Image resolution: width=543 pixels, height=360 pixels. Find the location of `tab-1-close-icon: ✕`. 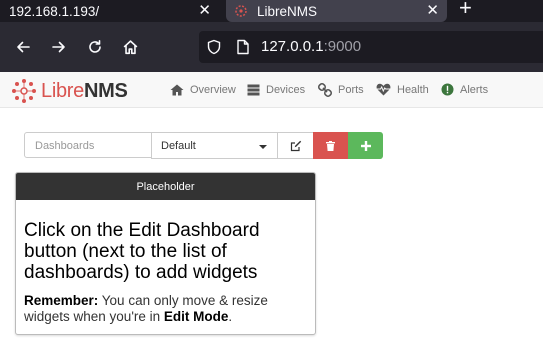

tab-1-close-icon: ✕ is located at coordinates (204, 11).